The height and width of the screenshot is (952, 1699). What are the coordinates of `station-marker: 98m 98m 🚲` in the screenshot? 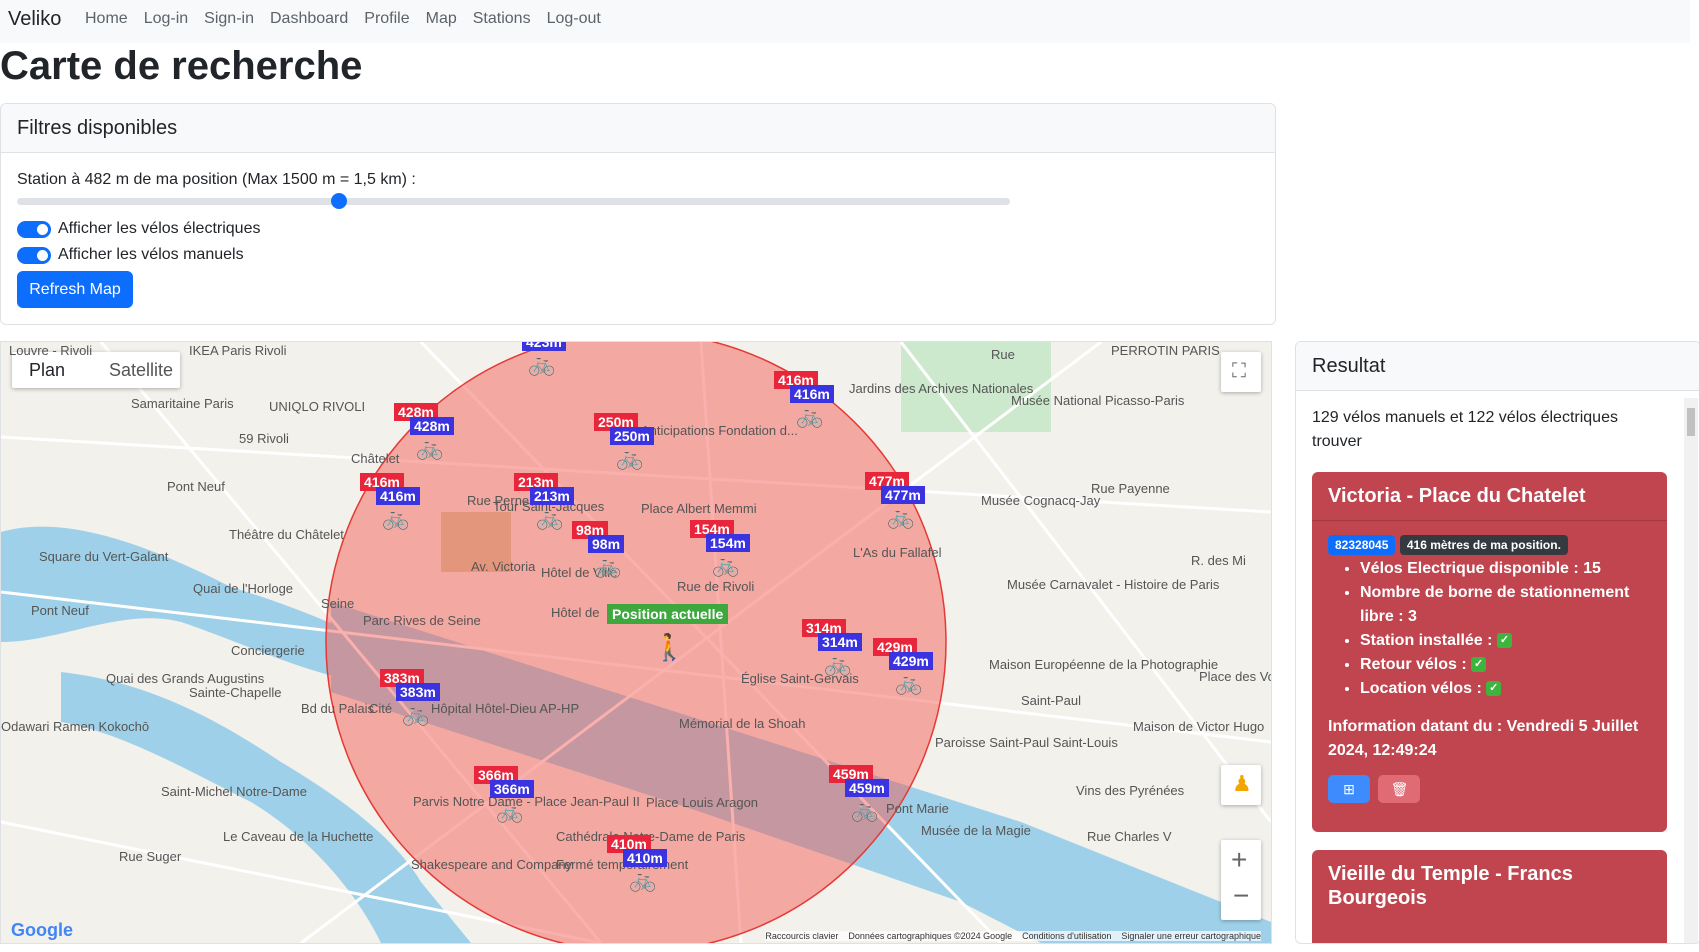 It's located at (627, 551).